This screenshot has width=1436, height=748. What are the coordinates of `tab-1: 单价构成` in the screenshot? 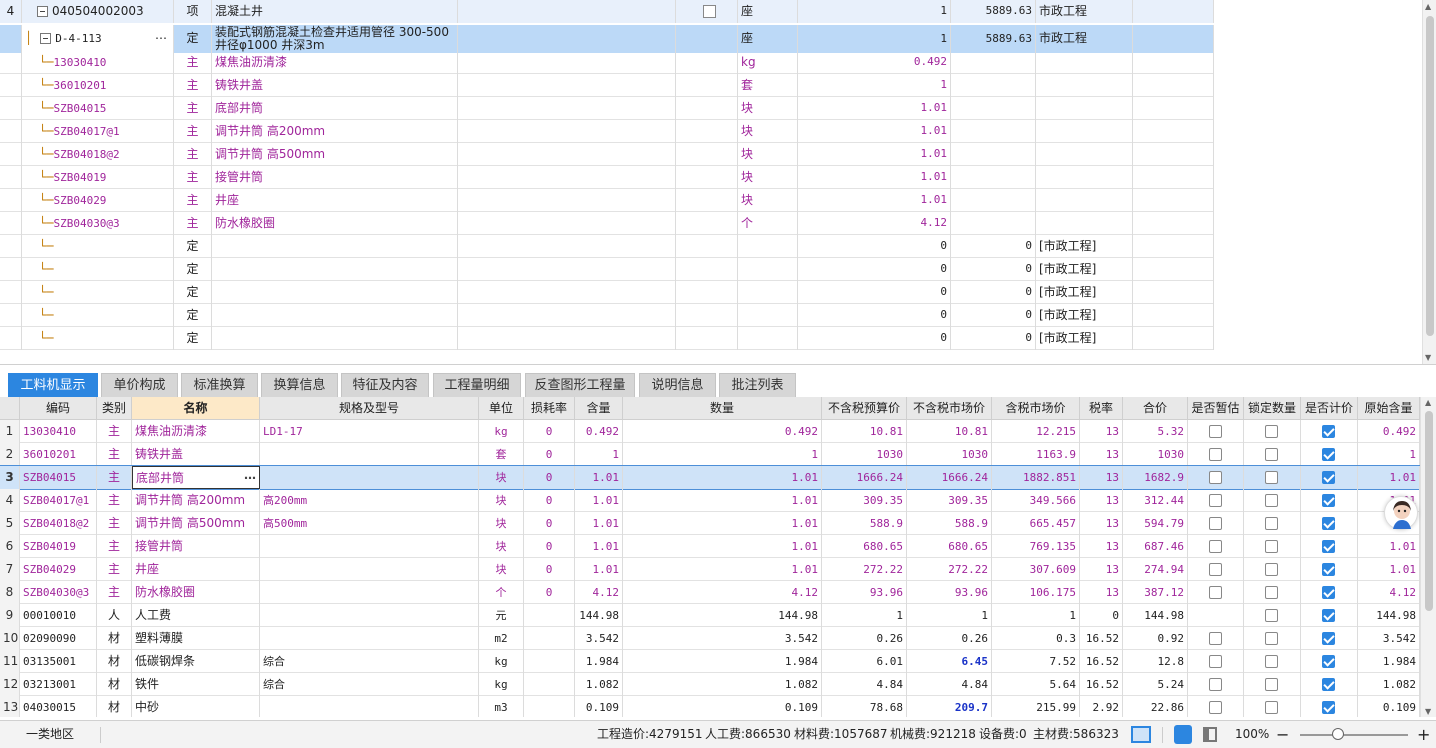 It's located at (139, 385).